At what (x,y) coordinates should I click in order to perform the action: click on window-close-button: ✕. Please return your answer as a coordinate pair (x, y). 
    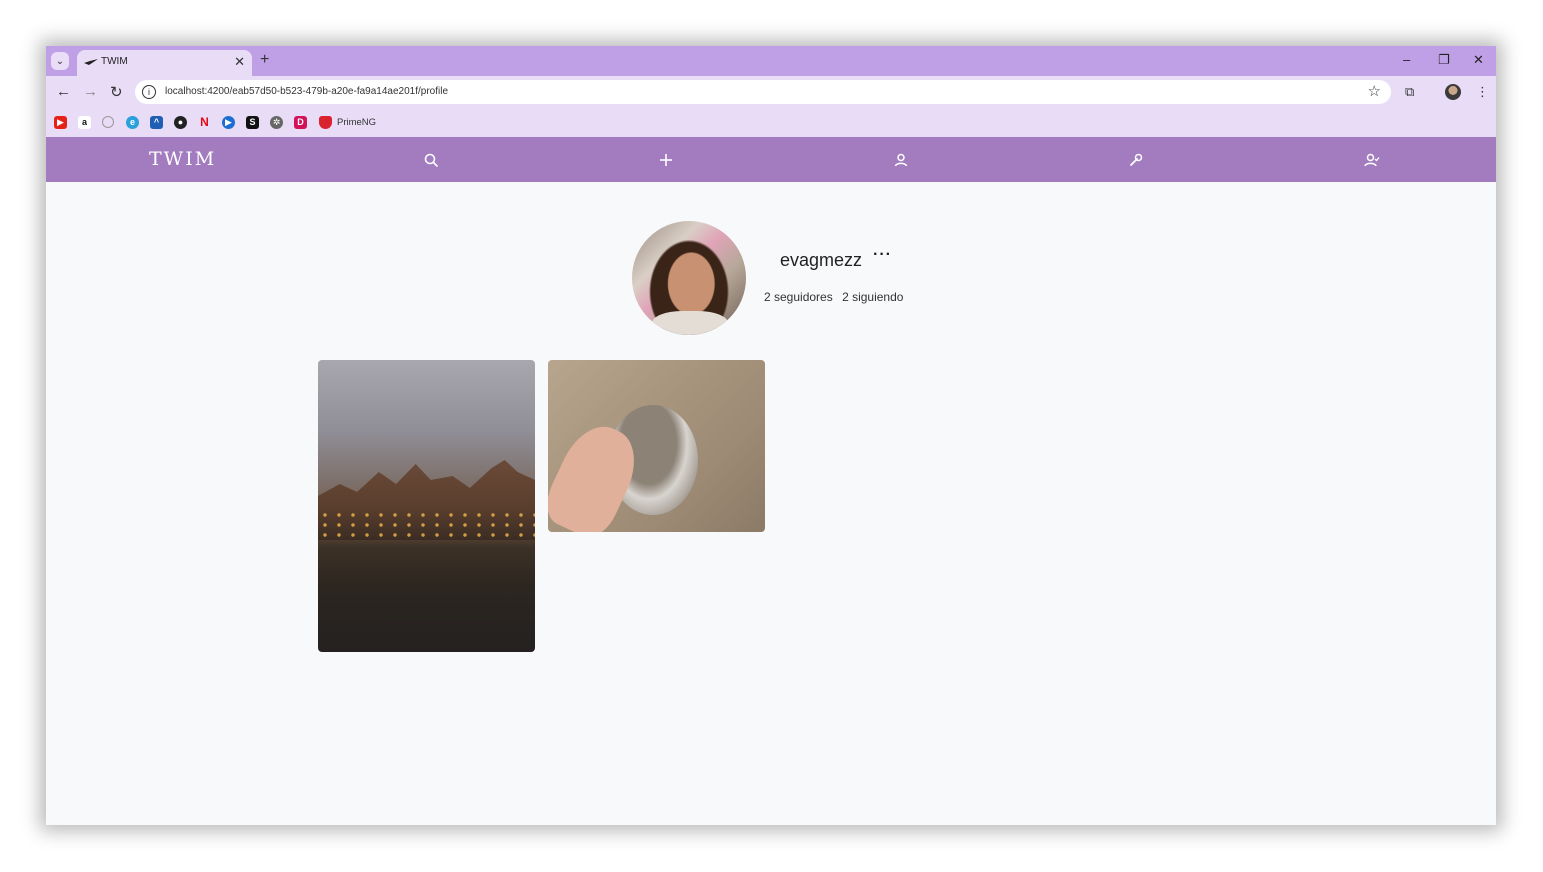
    Looking at the image, I should click on (1478, 60).